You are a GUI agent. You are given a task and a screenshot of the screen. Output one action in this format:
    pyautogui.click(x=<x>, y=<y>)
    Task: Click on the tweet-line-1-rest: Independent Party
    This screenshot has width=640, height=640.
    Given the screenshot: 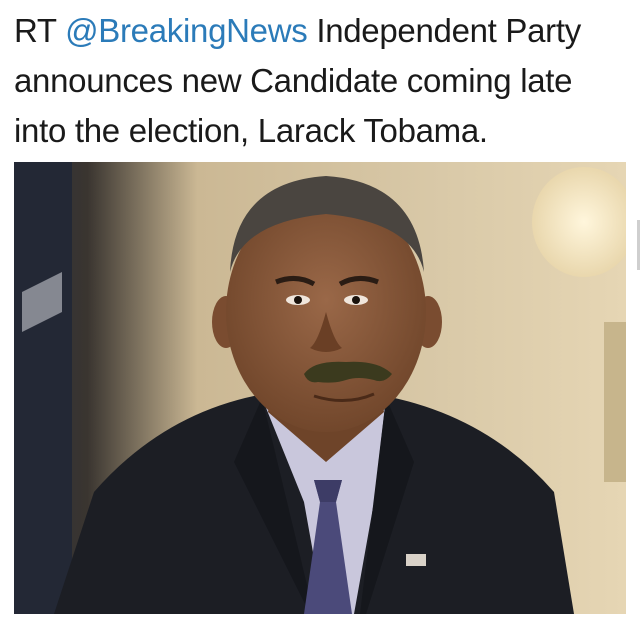 What is the action you would take?
    pyautogui.click(x=448, y=30)
    